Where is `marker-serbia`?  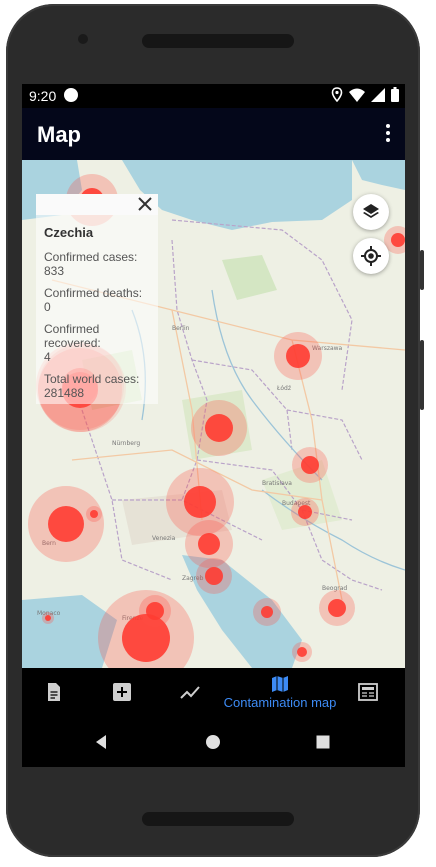 marker-serbia is located at coordinates (337, 608).